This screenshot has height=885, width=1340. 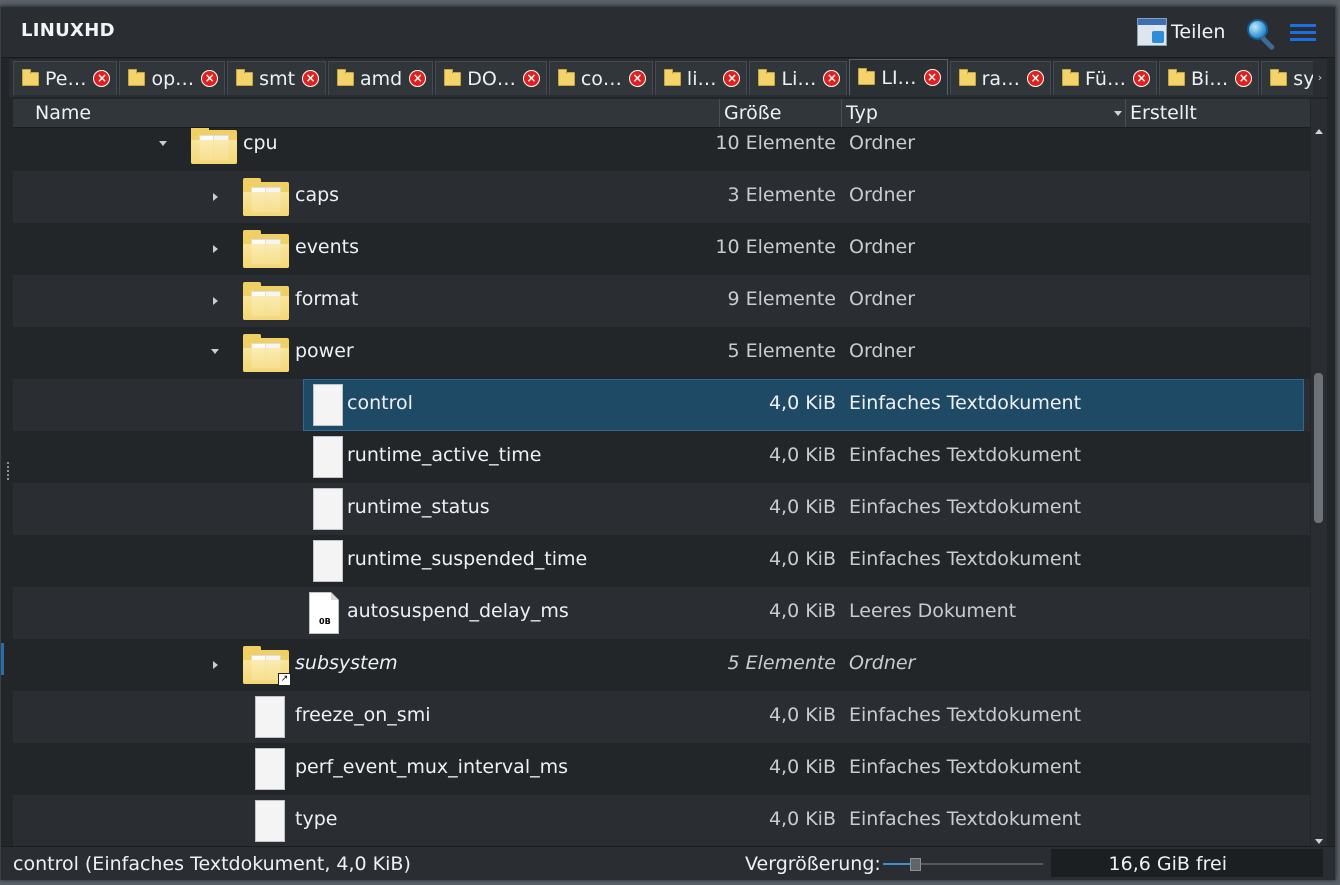 What do you see at coordinates (985, 113) in the screenshot?
I see `column-type: Typ` at bounding box center [985, 113].